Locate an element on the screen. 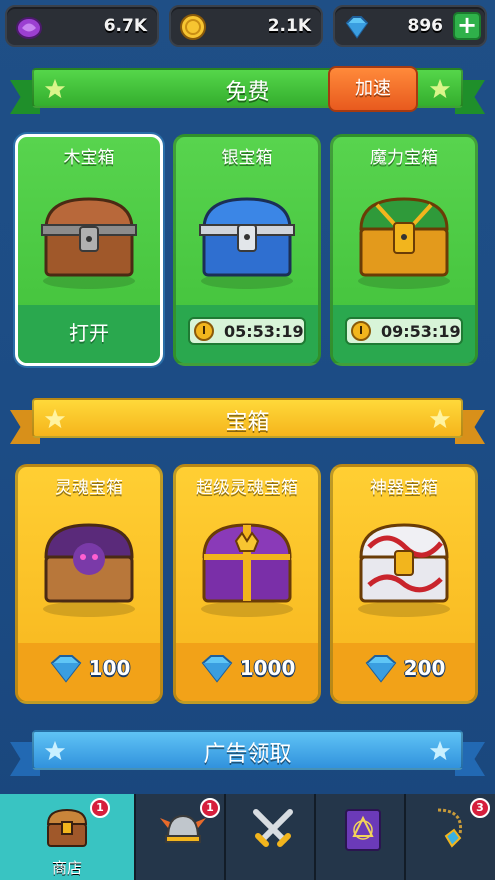 Image resolution: width=495 pixels, height=880 pixels. add-gems-button: + is located at coordinates (467, 26).